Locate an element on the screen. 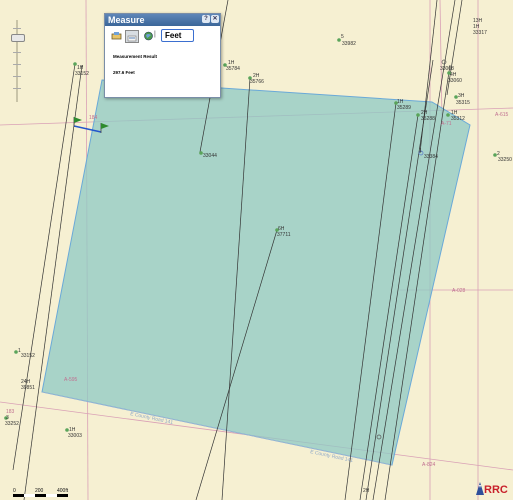  well-label-api: 37711 is located at coordinates (284, 235).